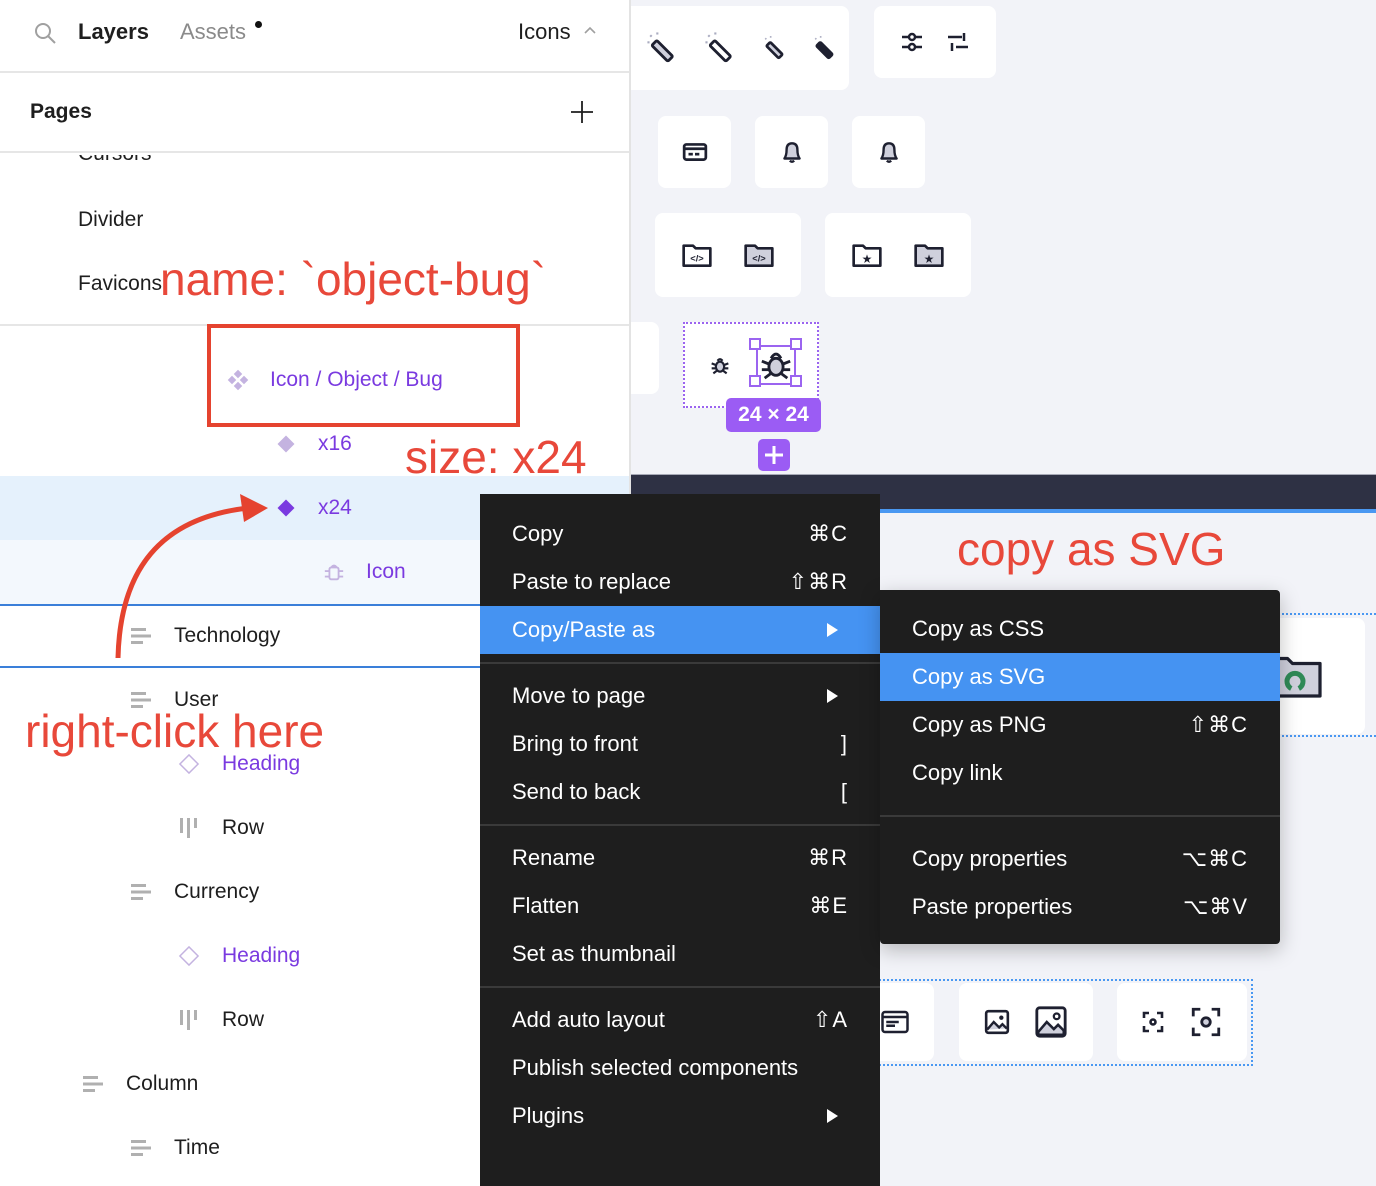 The image size is (1376, 1186). Describe the element at coordinates (796, 381) in the screenshot. I see `resize-handle-bottom-right` at that location.